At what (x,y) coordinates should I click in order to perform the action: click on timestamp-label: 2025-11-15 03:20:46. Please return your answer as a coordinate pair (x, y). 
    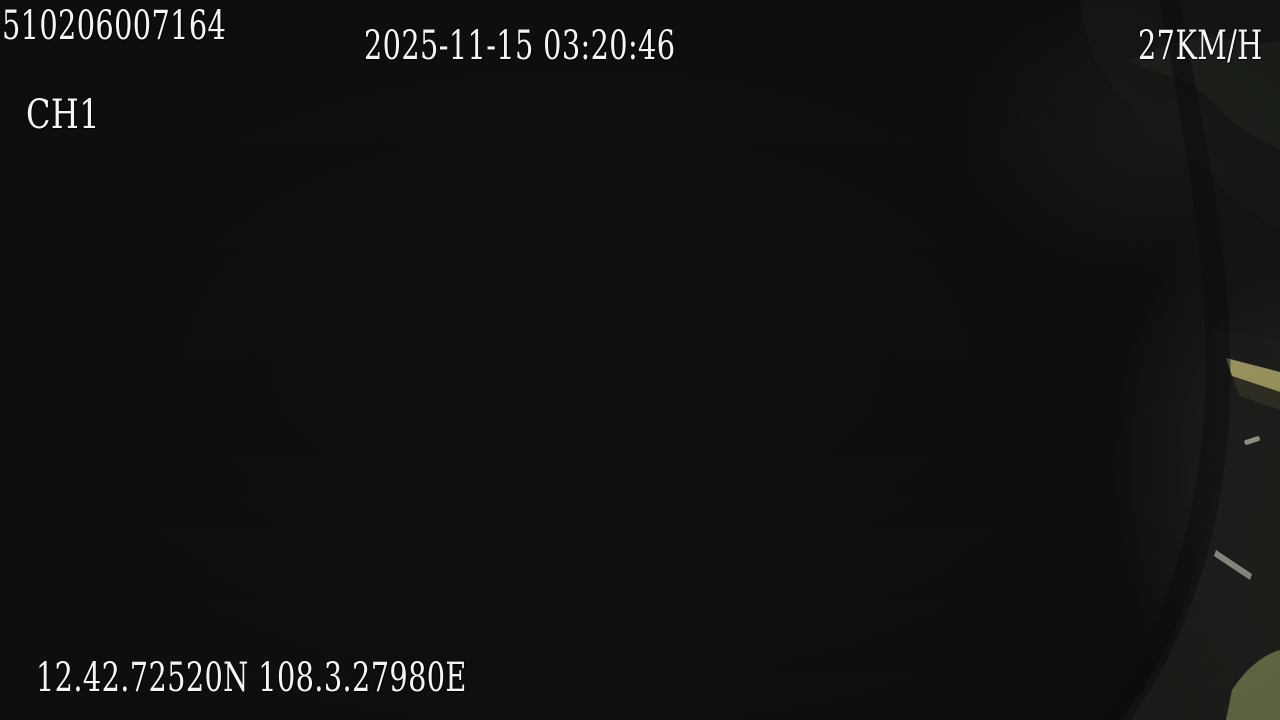
    Looking at the image, I should click on (520, 46).